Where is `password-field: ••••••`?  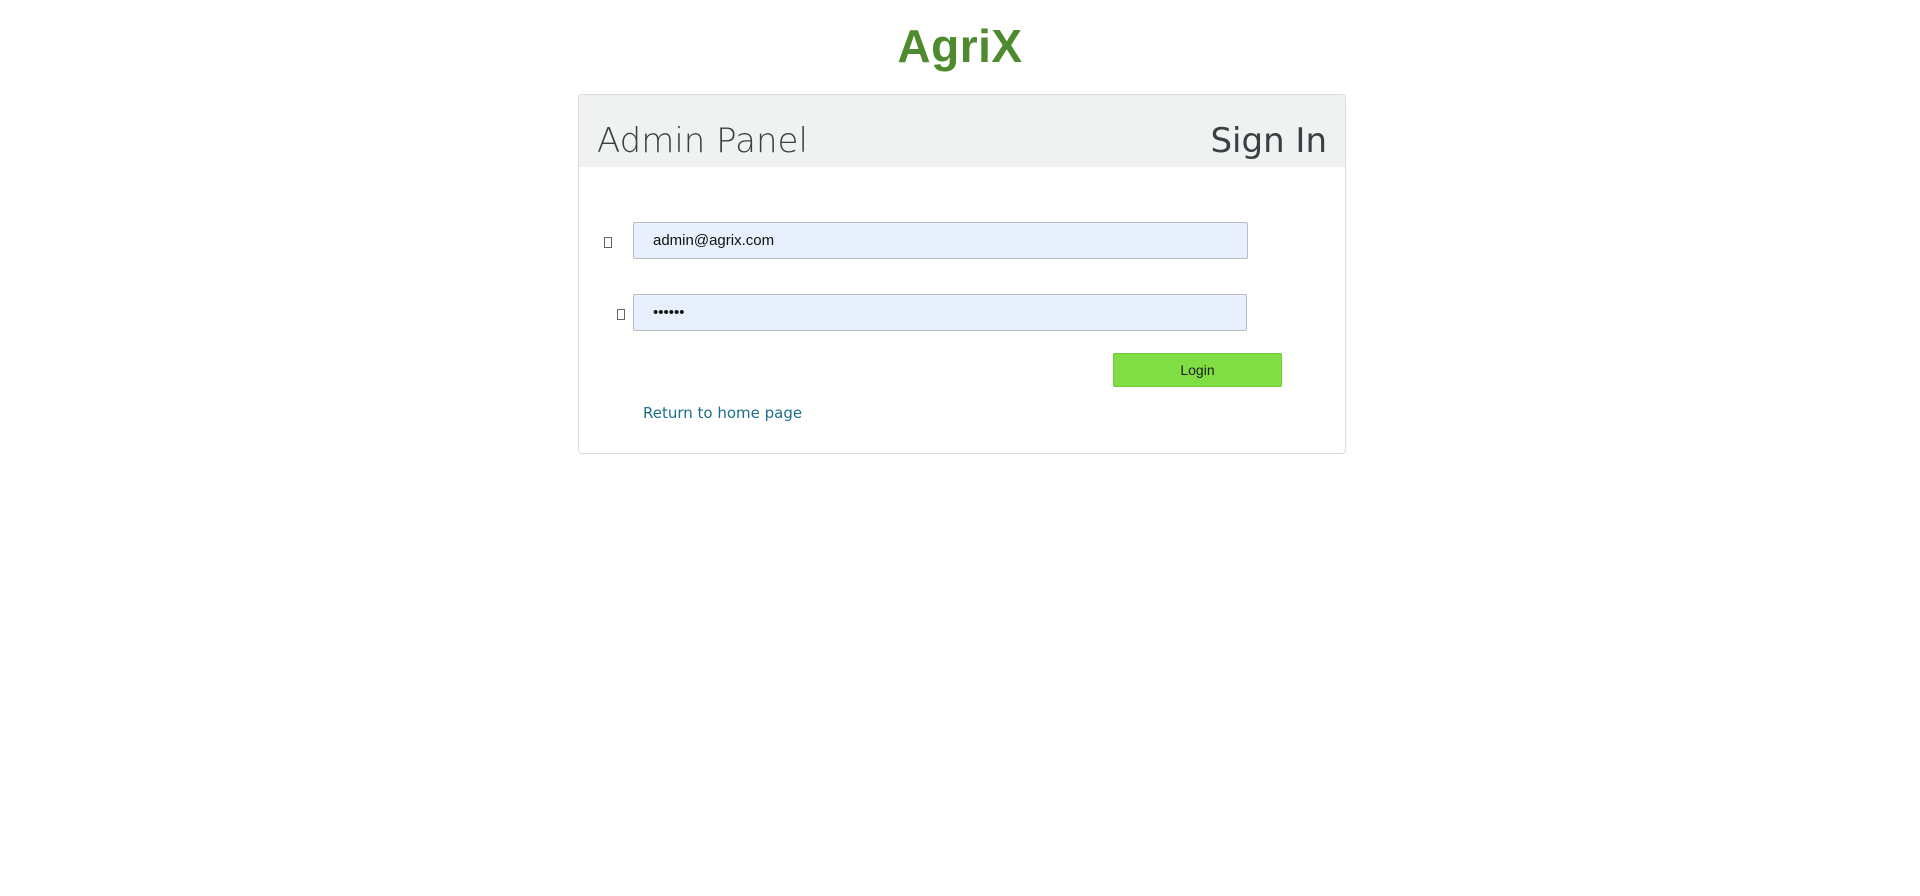
password-field: •••••• is located at coordinates (940, 312).